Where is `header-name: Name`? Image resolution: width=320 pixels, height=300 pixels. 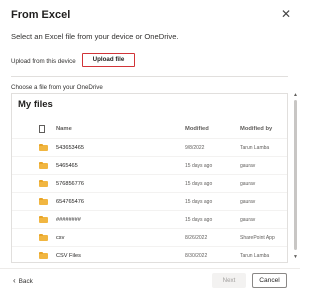 header-name: Name is located at coordinates (116, 129).